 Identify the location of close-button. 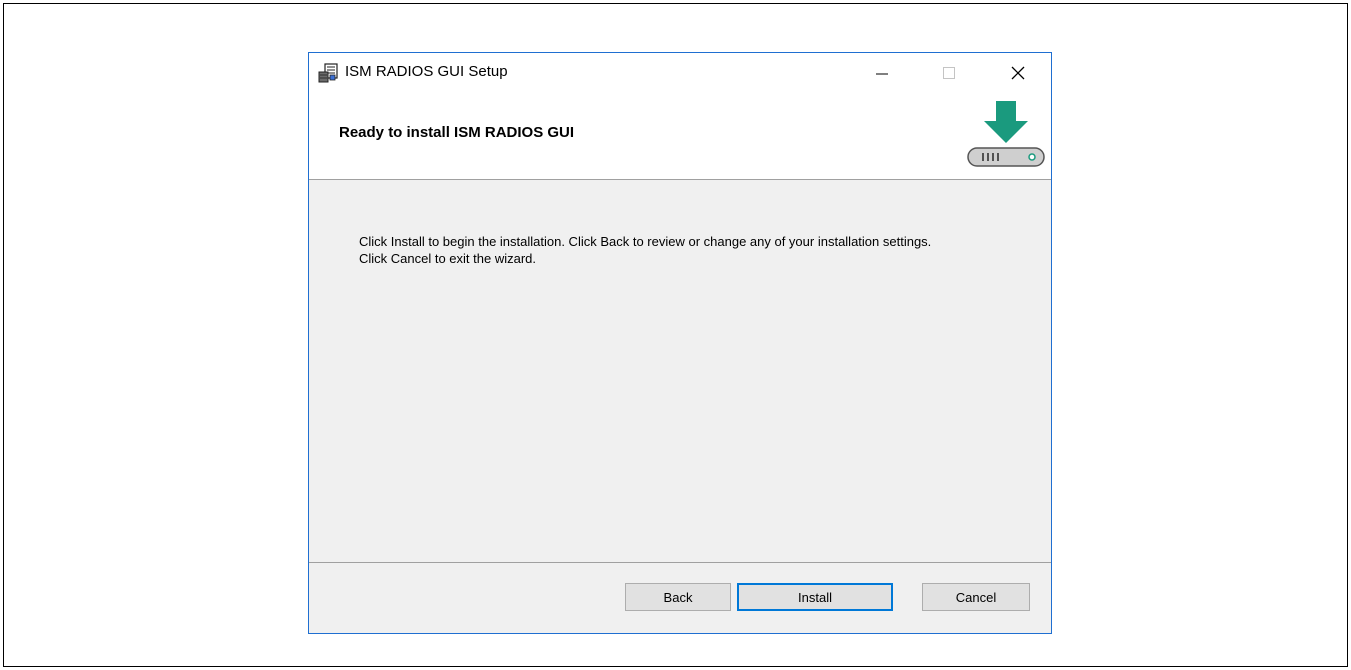
(1018, 73).